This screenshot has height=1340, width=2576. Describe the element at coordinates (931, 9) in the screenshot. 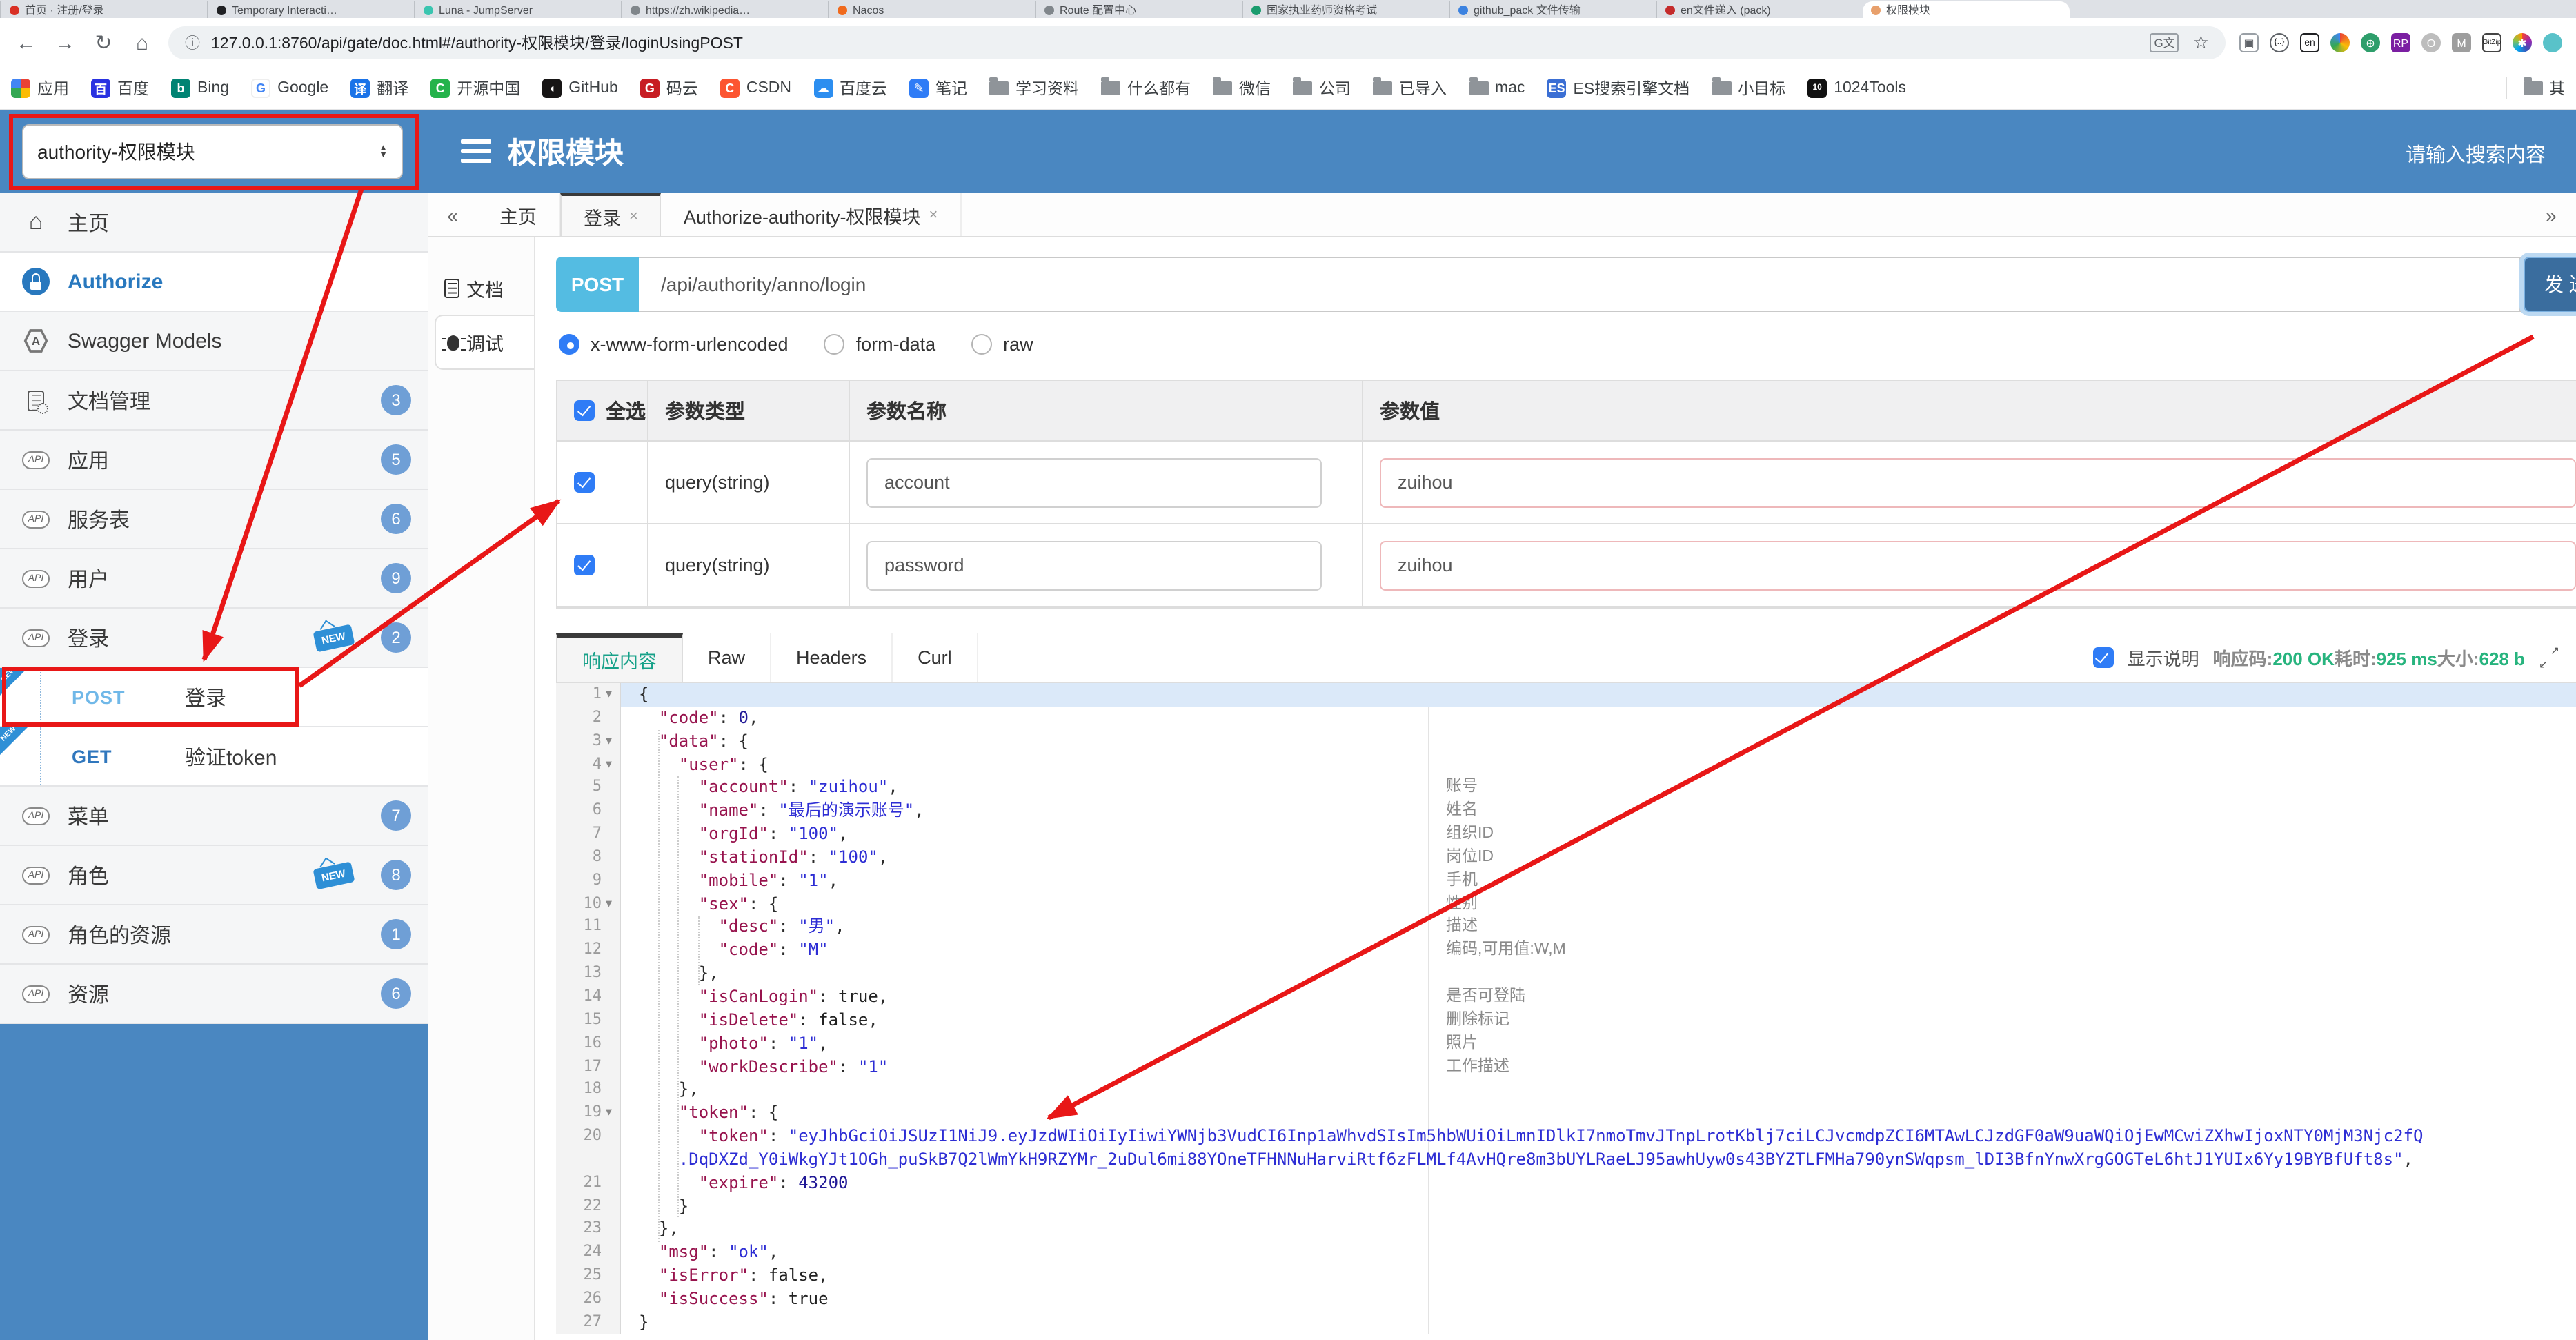

I see `browser-tab: Nacos` at that location.